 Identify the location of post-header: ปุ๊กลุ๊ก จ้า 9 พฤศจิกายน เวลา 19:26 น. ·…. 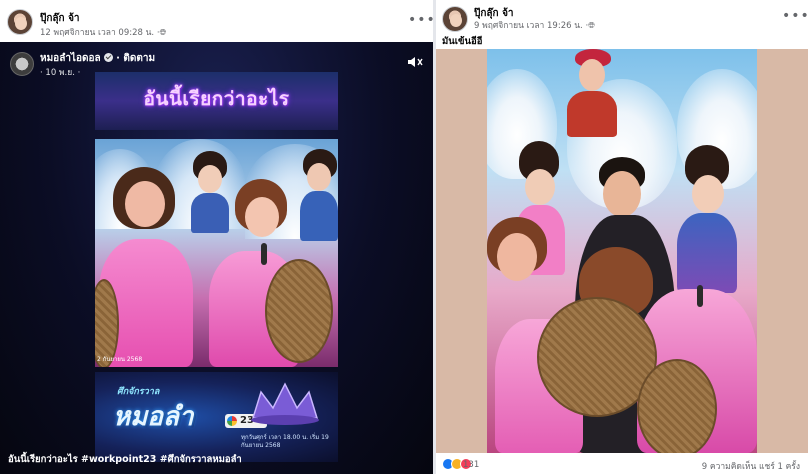
(622, 21).